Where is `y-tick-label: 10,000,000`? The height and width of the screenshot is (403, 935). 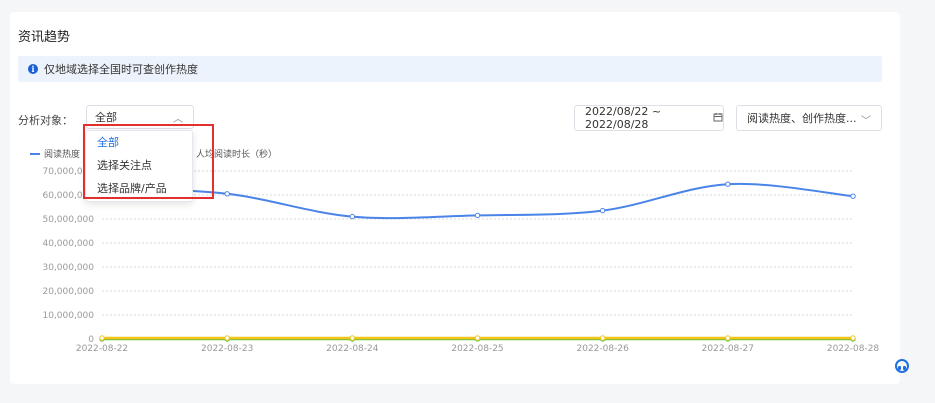 y-tick-label: 10,000,000 is located at coordinates (68, 316).